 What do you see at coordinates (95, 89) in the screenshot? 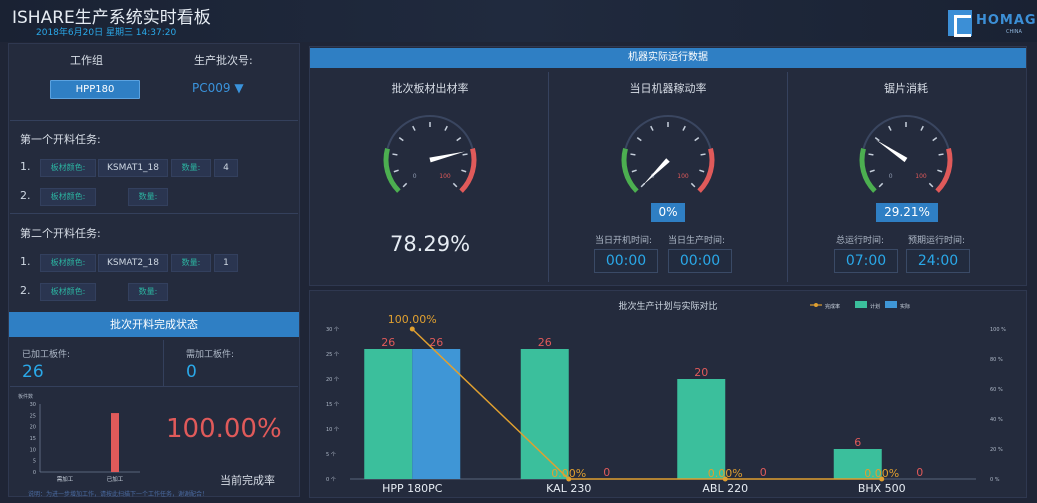
I see `workgroup-button: HPP180` at bounding box center [95, 89].